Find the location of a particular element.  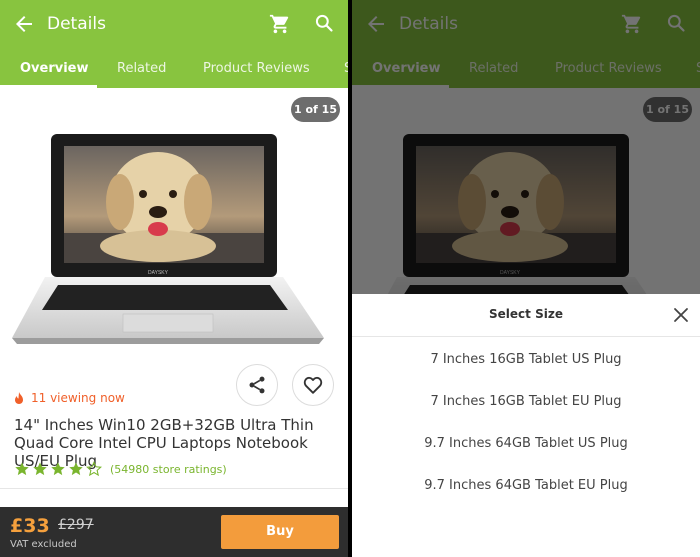

size-option: 9.7 Inches 64GB Tablet US Plug is located at coordinates (526, 443).